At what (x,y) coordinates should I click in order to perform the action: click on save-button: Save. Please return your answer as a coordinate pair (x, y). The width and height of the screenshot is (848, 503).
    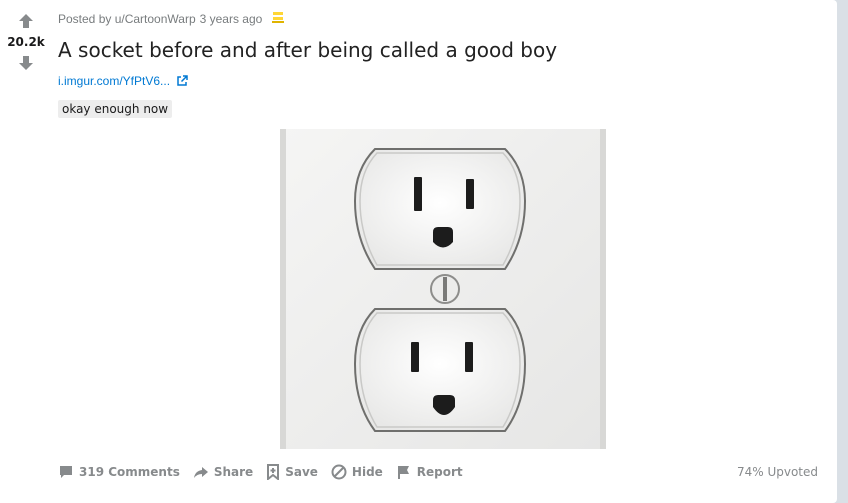
    Looking at the image, I should click on (292, 472).